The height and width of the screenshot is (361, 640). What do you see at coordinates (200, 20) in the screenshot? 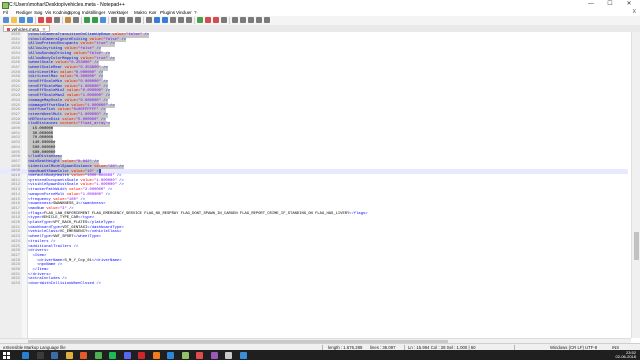
I see `doc-map-icon` at bounding box center [200, 20].